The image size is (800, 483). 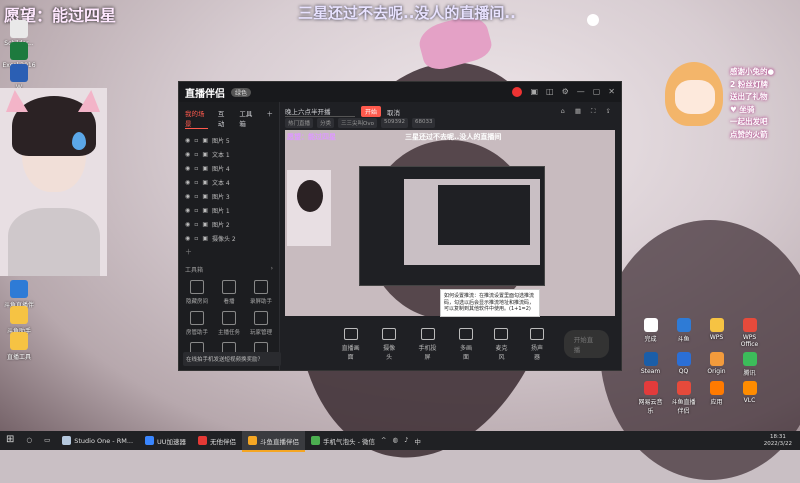 I want to click on scene-item: ◉ ▫ ▣ 图片 3, so click(x=229, y=196).